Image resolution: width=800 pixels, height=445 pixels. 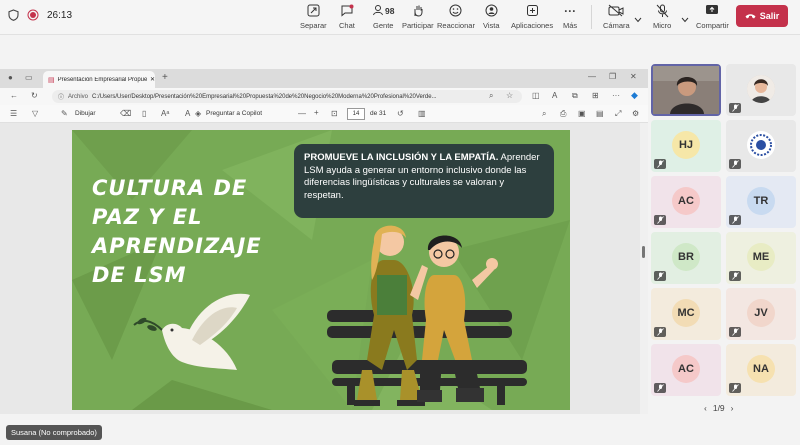 What do you see at coordinates (686, 90) in the screenshot?
I see `participant-tile-active-speaker` at bounding box center [686, 90].